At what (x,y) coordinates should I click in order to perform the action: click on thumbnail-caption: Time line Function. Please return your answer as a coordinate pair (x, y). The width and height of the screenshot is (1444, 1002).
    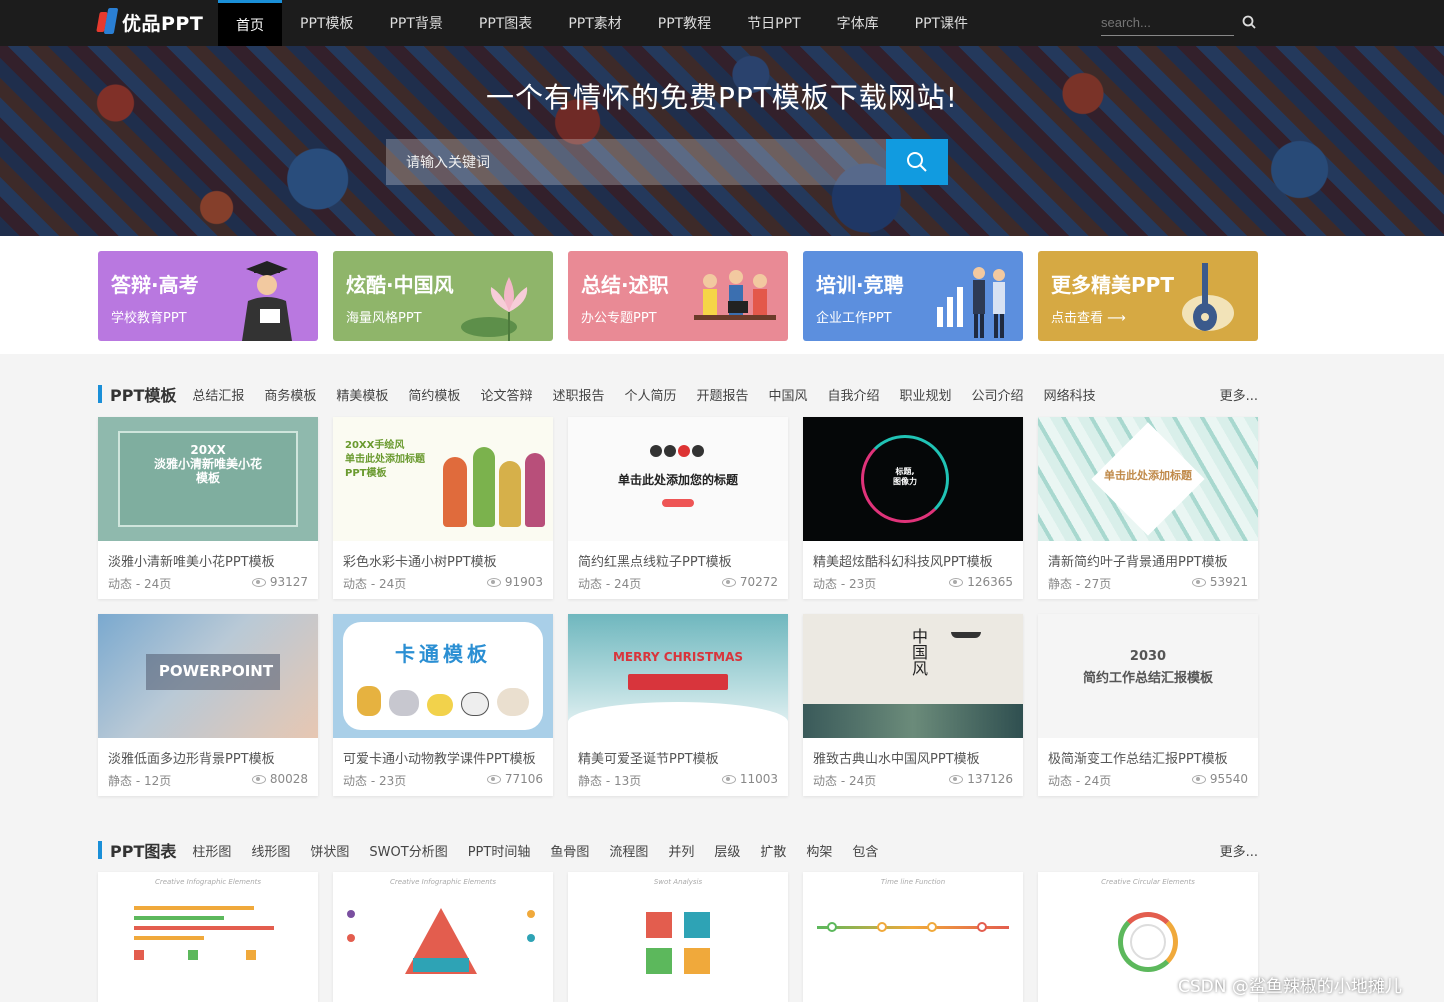
    Looking at the image, I should click on (913, 882).